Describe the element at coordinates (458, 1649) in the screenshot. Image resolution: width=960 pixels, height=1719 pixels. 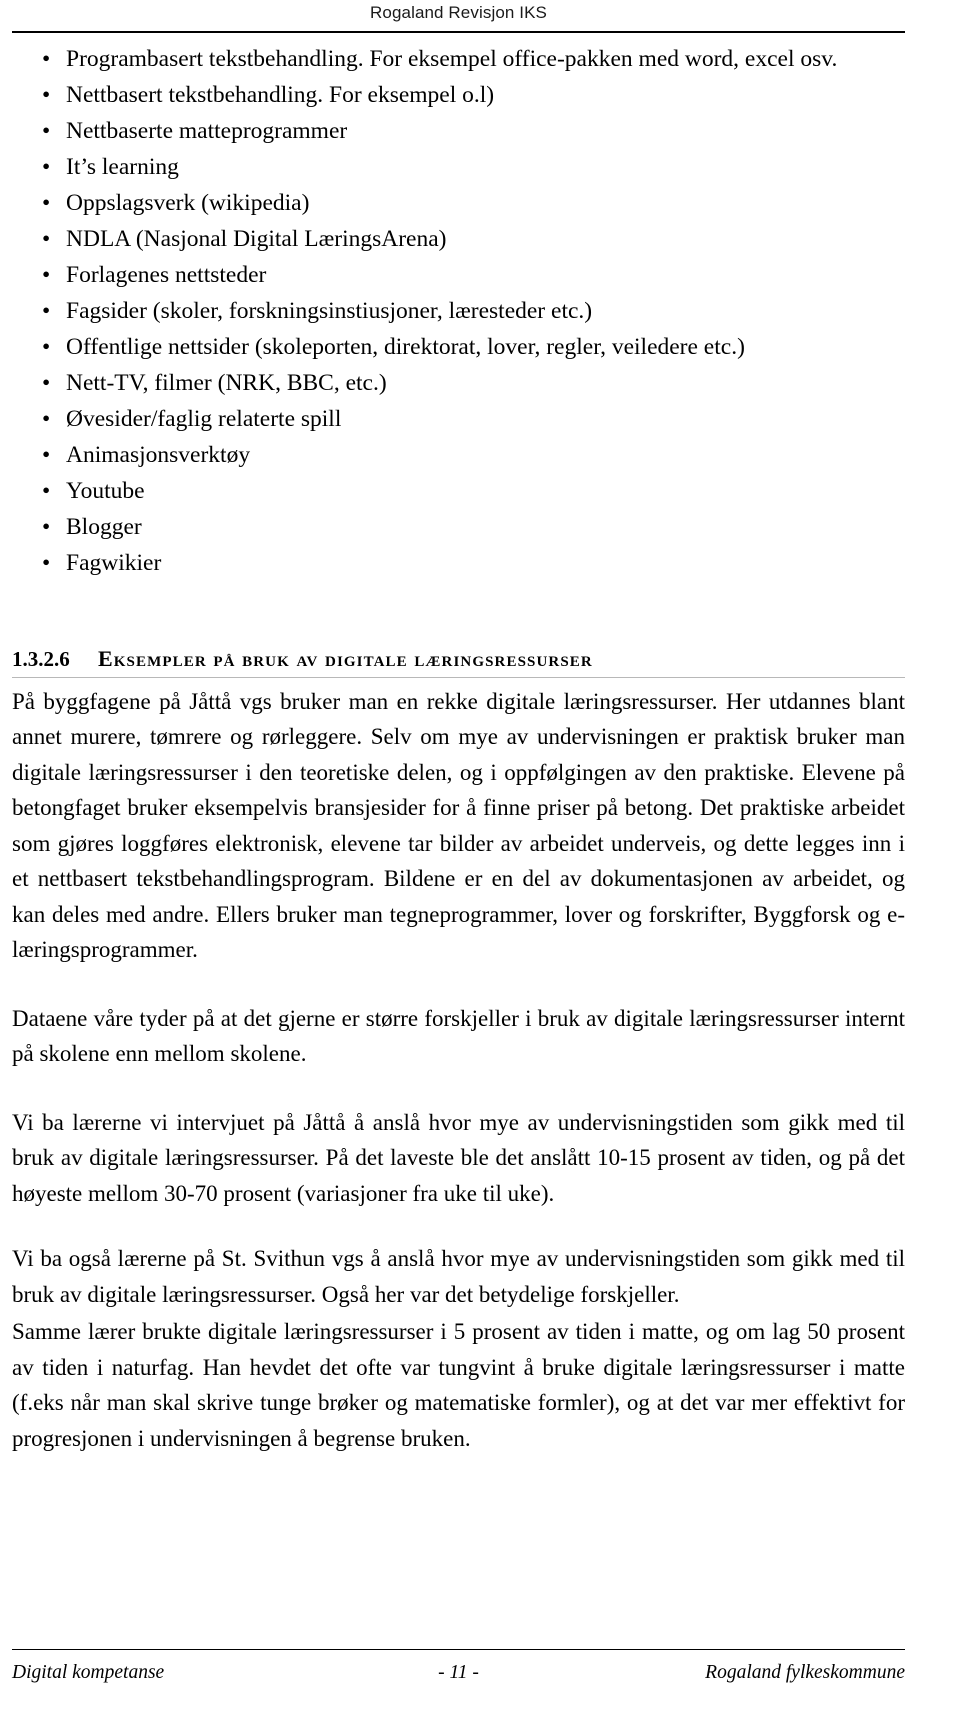
I see `footer-divider` at that location.